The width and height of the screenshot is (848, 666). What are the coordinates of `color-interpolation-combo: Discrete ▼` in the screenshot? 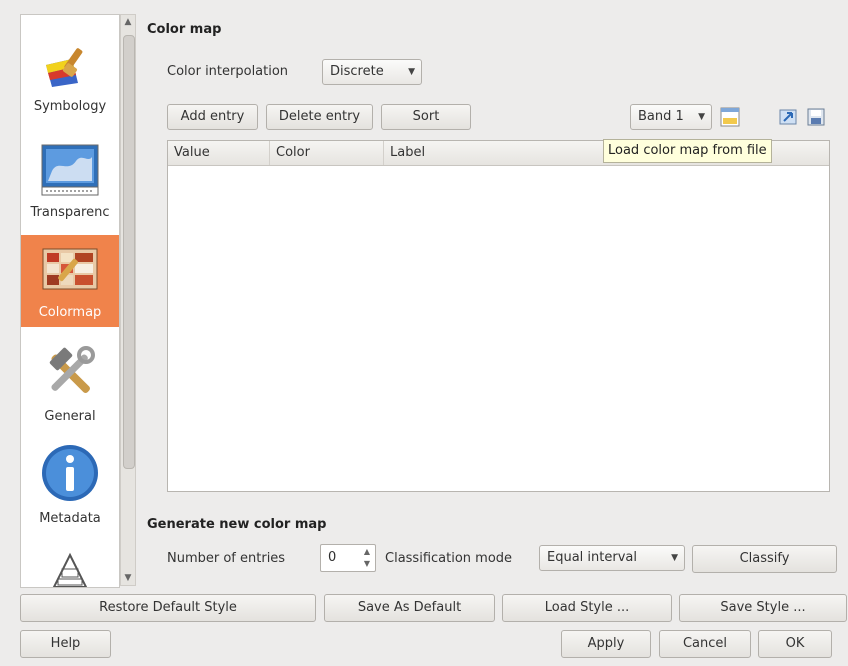 It's located at (372, 72).